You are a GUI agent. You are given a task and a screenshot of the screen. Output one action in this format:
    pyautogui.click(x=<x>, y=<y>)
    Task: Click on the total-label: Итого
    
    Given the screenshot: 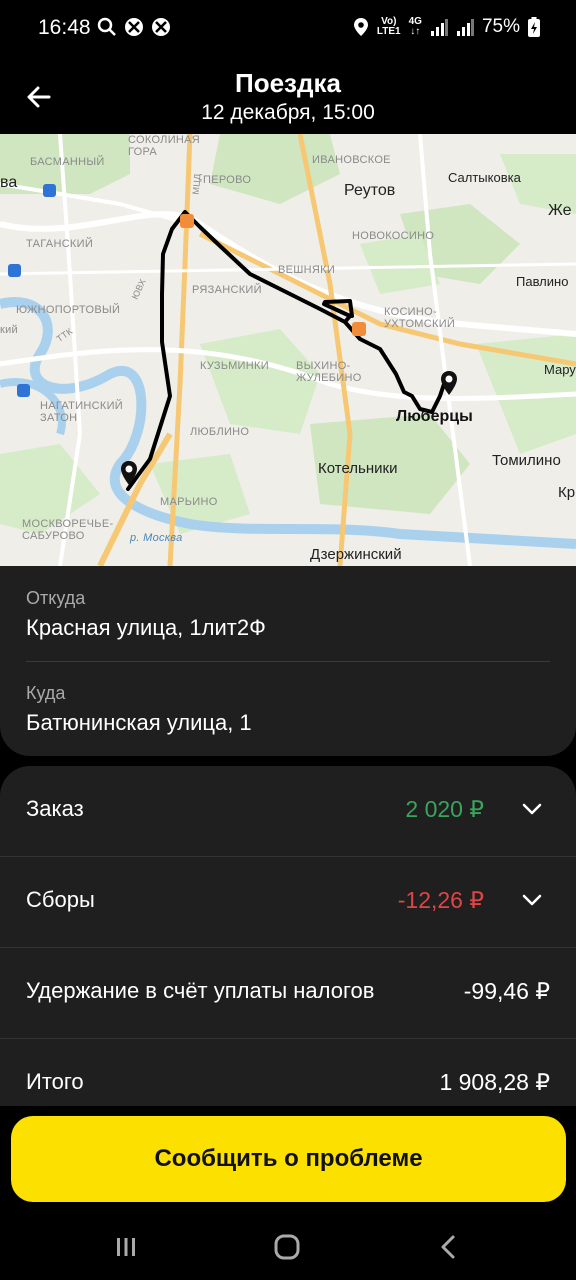 What is the action you would take?
    pyautogui.click(x=55, y=1081)
    